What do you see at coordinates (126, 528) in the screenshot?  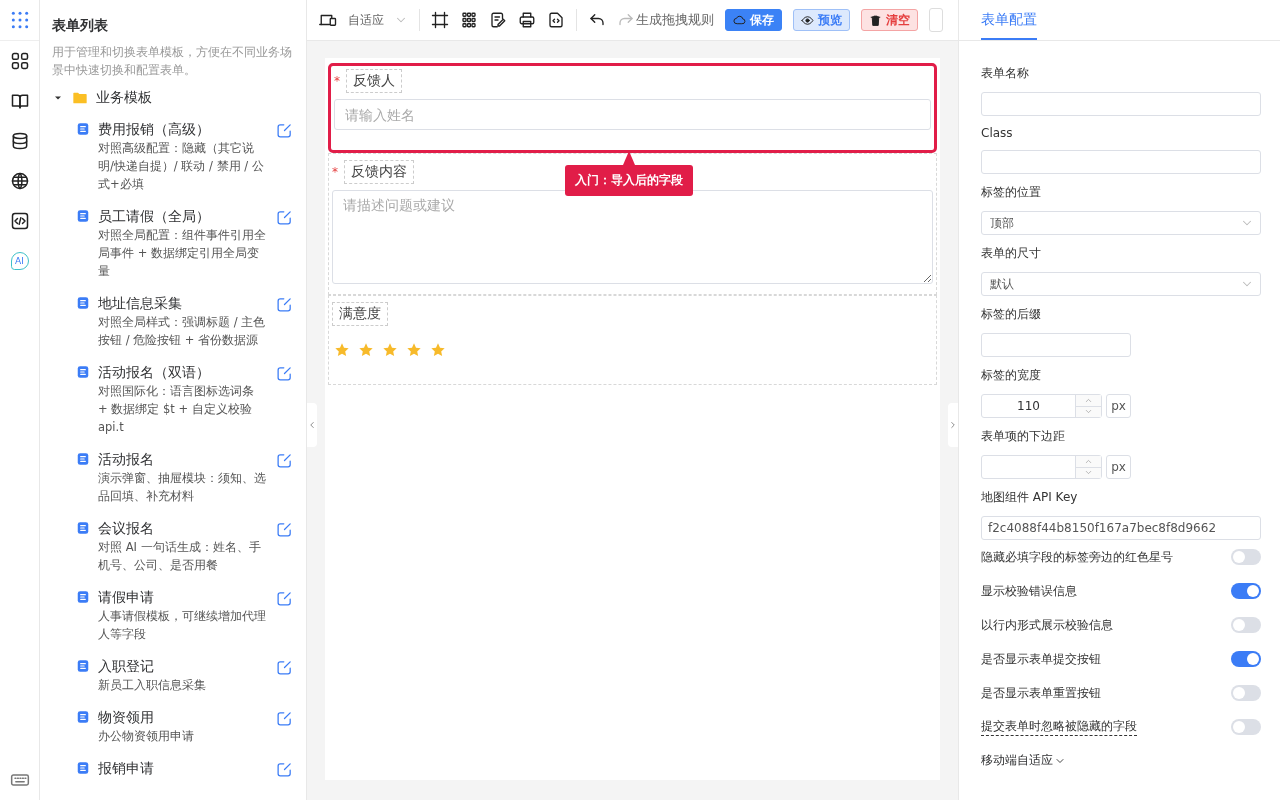 I see `template-title: 会议报名` at bounding box center [126, 528].